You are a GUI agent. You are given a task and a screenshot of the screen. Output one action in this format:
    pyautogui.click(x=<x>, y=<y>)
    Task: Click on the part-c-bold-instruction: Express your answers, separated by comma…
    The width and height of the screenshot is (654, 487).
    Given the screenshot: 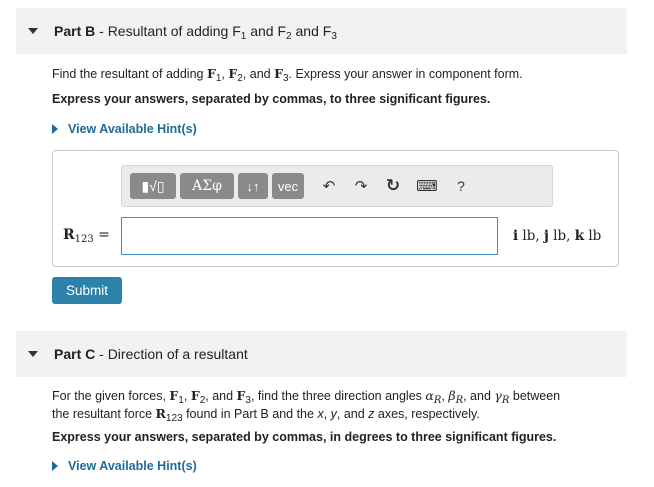 What is the action you would take?
    pyautogui.click(x=304, y=437)
    